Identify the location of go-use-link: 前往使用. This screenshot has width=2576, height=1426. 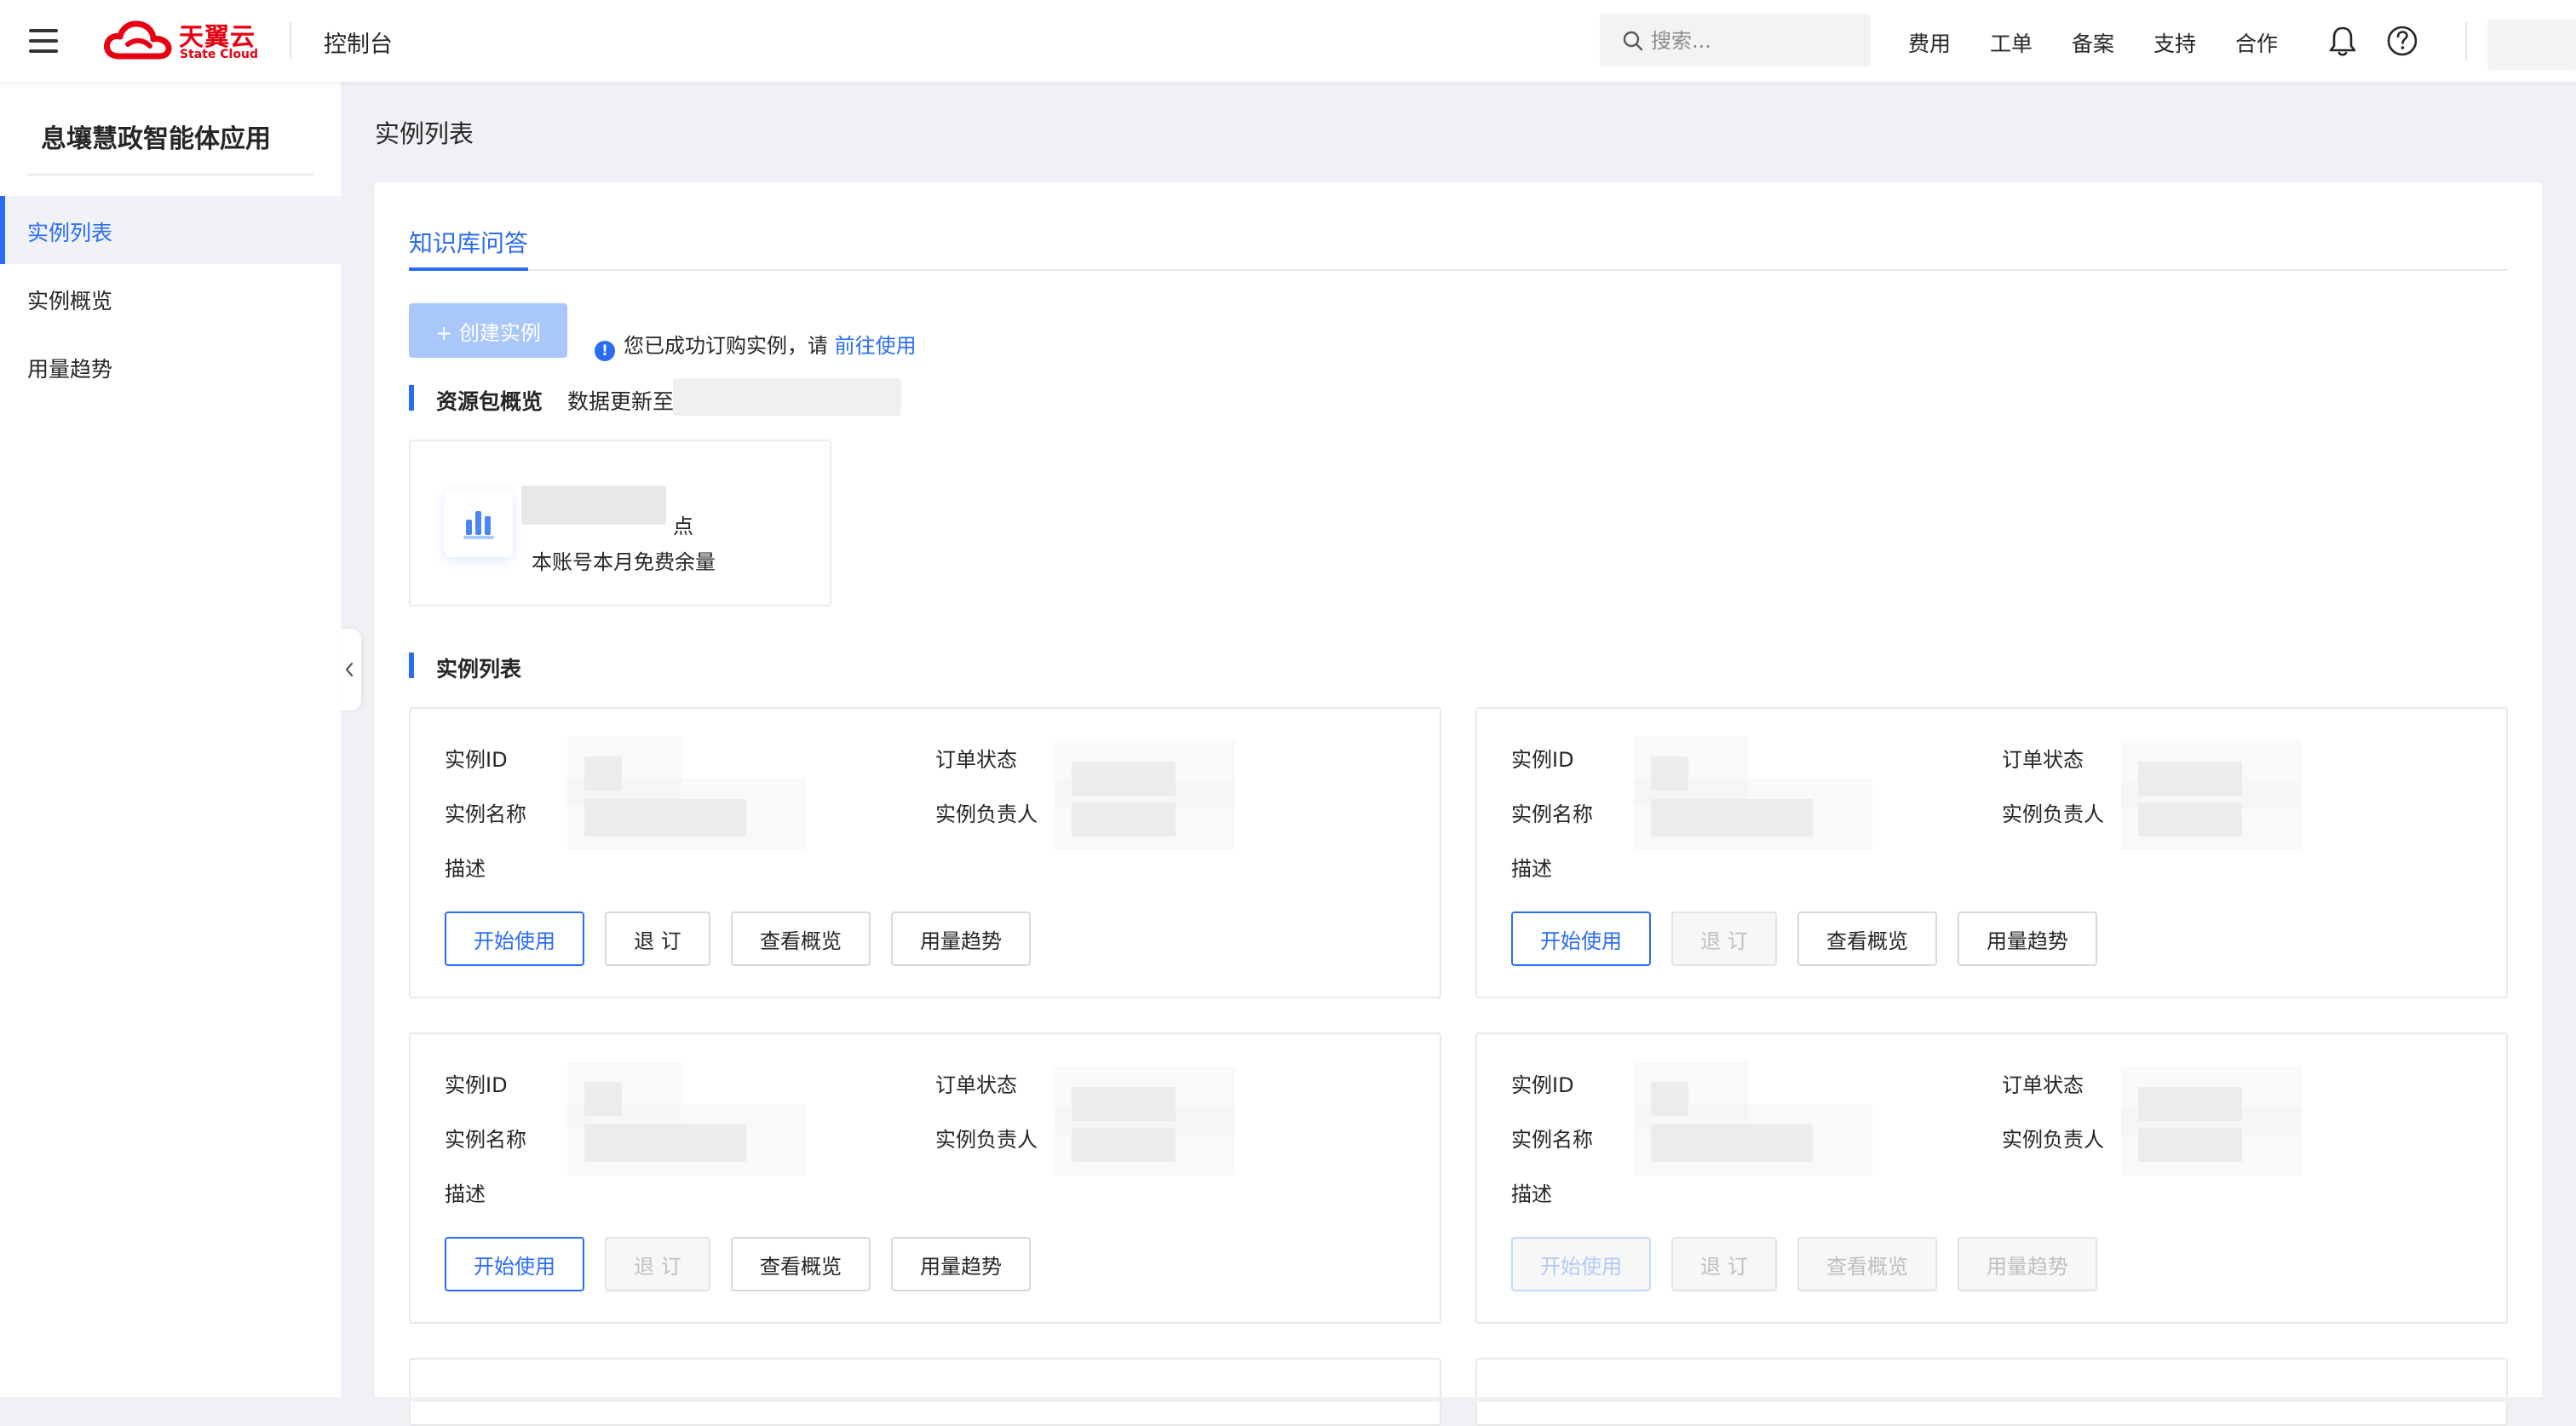
(876, 346).